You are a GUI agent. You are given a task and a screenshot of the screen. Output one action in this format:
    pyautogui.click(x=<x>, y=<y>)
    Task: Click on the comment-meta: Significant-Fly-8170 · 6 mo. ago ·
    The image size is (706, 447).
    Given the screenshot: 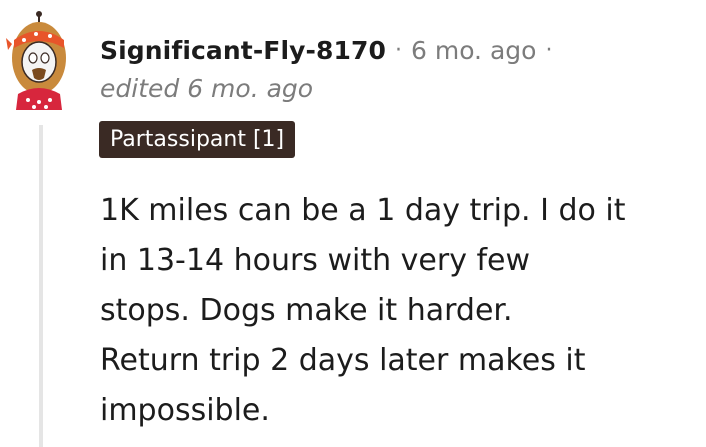 What is the action you would take?
    pyautogui.click(x=330, y=50)
    